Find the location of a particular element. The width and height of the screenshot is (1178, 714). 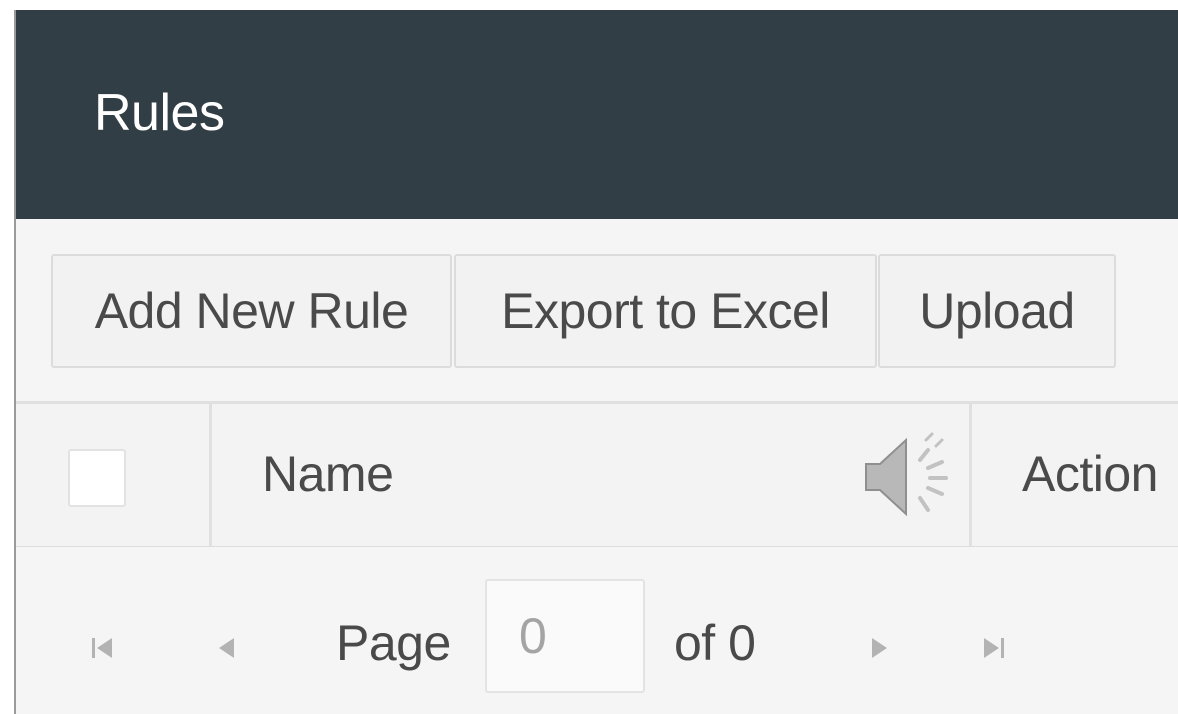

prev-page-icon is located at coordinates (227, 648).